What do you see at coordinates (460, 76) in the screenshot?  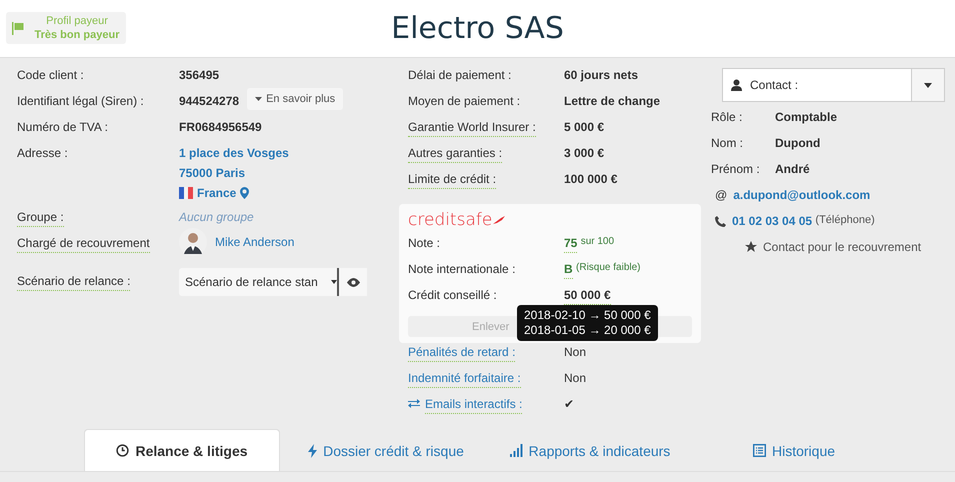 I see `field-label: Délai de paiement :` at bounding box center [460, 76].